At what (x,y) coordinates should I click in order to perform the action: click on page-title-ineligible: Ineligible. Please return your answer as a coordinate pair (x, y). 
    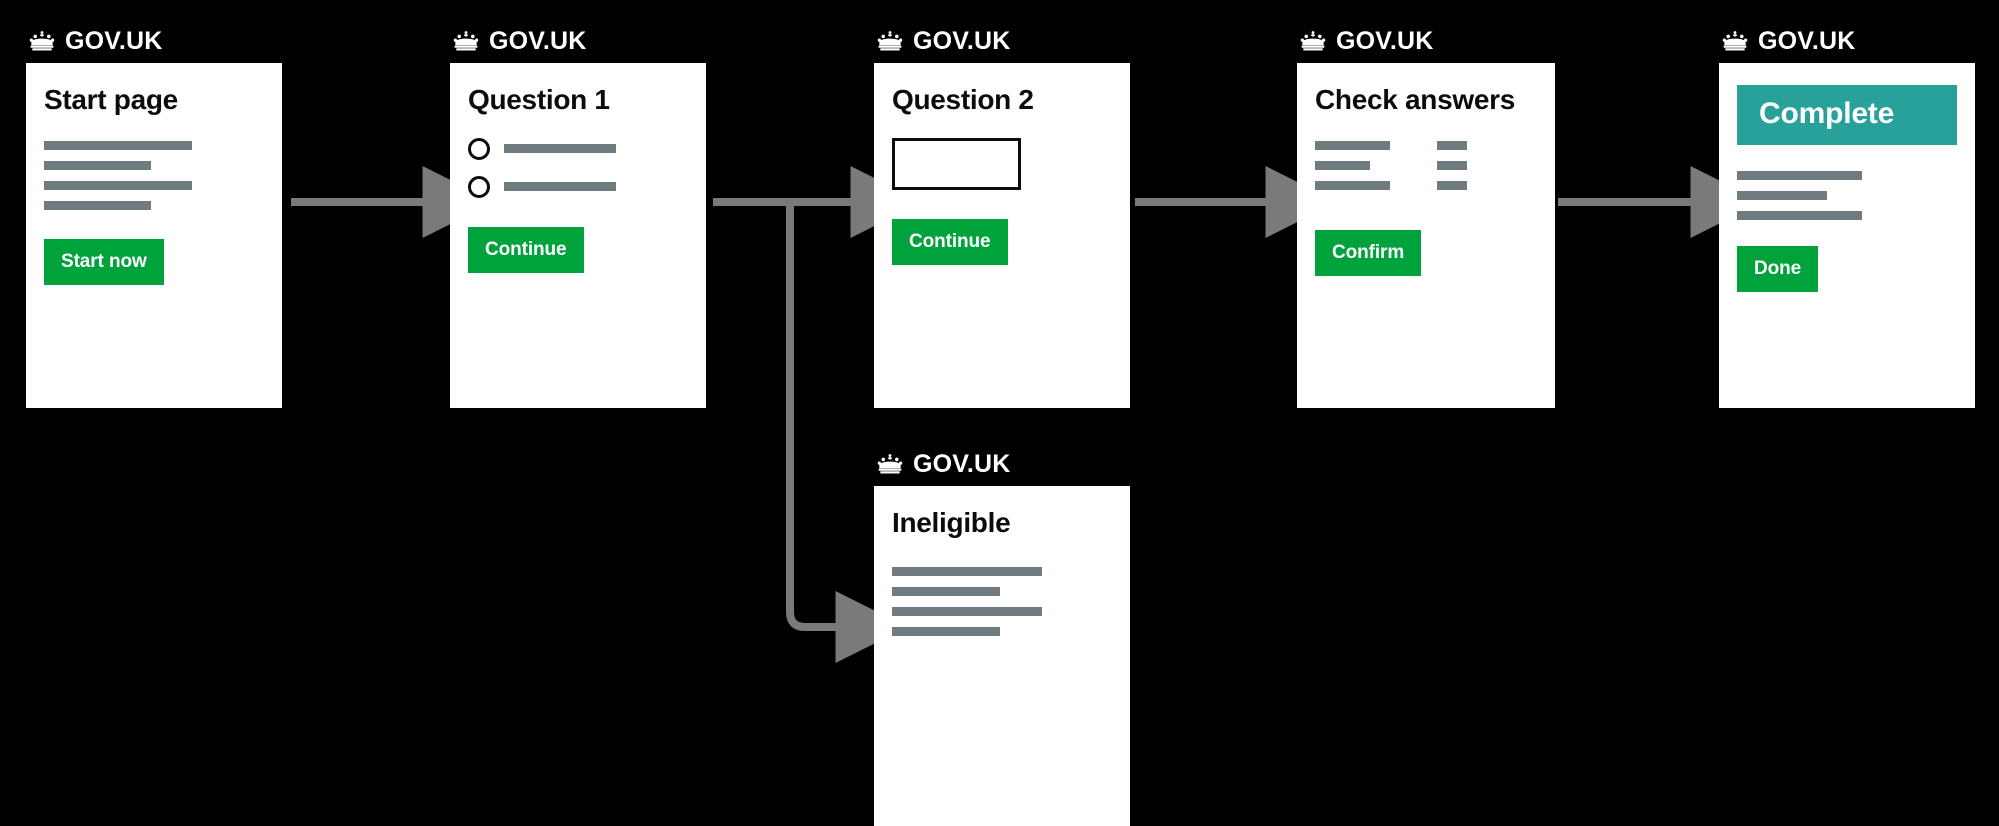
    Looking at the image, I should click on (951, 522).